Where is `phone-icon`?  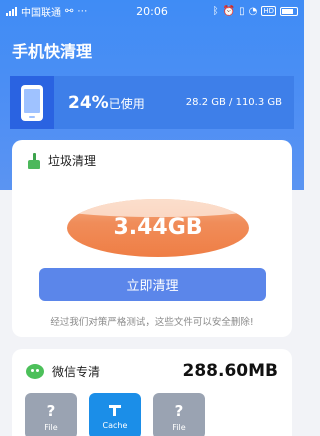 phone-icon is located at coordinates (32, 102).